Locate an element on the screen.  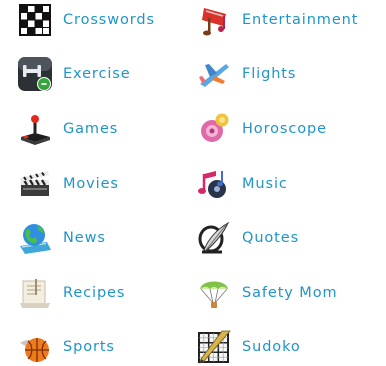
category-label: News is located at coordinates (84, 238).